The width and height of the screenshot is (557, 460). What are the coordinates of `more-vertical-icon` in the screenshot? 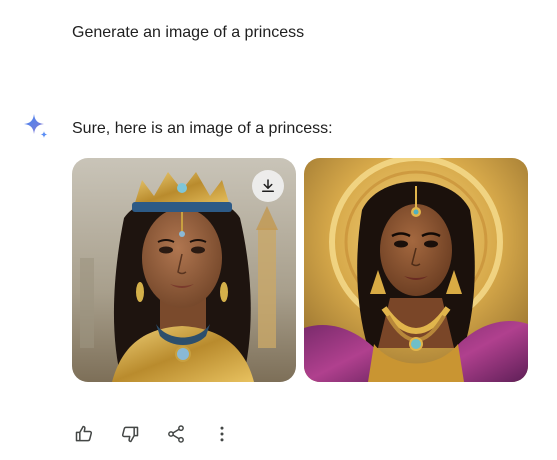 It's located at (222, 434).